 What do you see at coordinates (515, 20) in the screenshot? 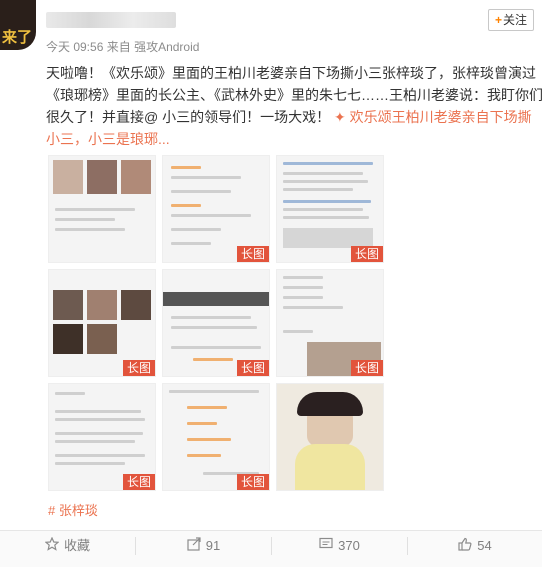
I see `follow-label: 关注` at bounding box center [515, 20].